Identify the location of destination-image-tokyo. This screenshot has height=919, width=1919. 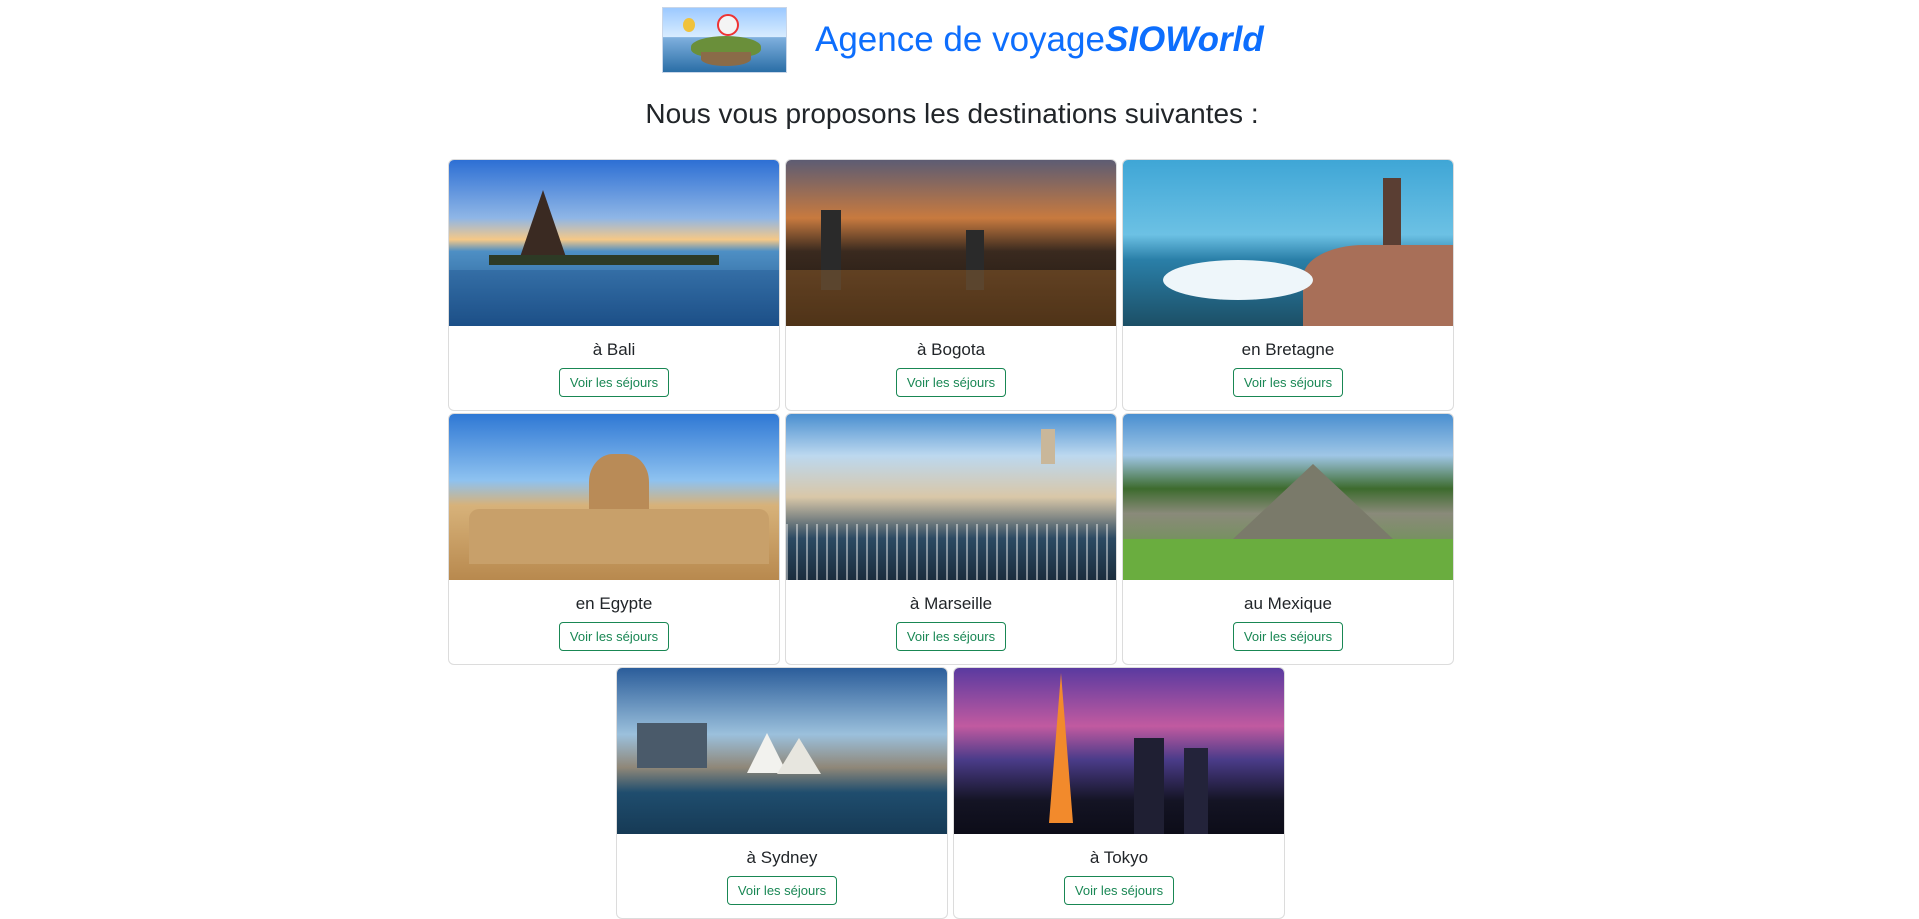
(1119, 751).